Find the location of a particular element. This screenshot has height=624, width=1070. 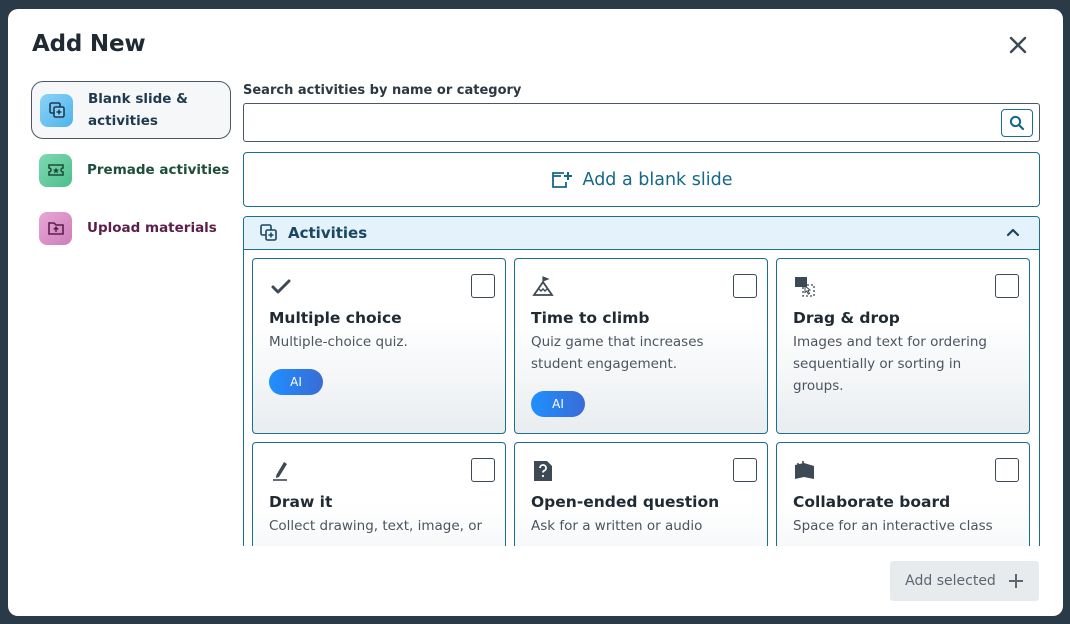

search-button is located at coordinates (1017, 123).